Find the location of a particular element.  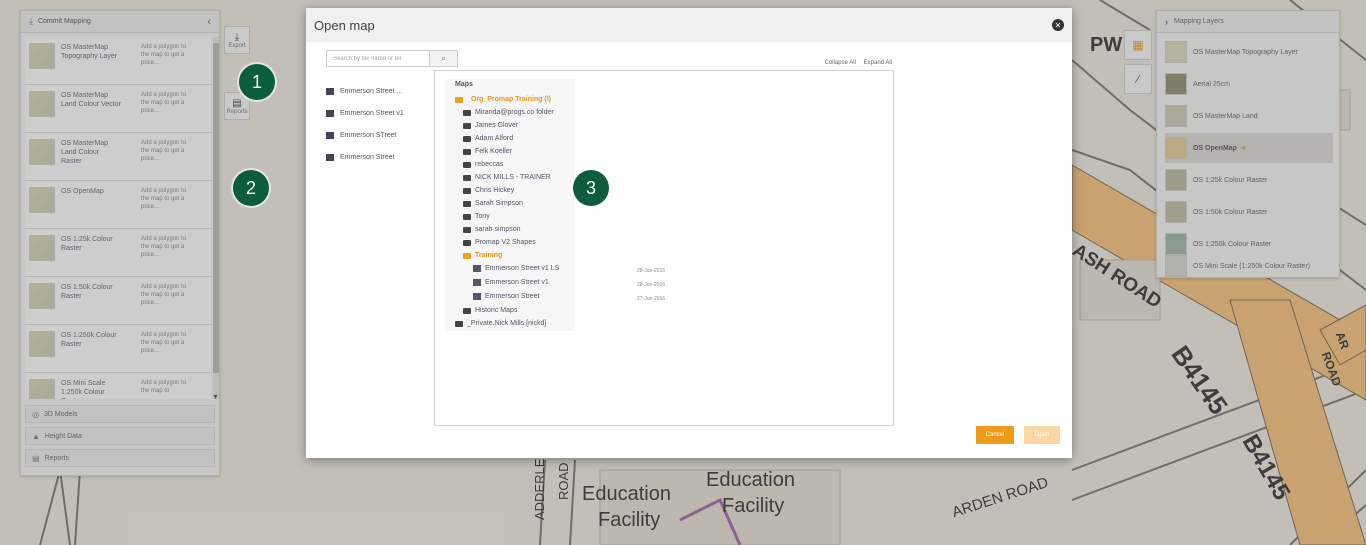

tree-node-label: Emmerson Street is located at coordinates (512, 296).